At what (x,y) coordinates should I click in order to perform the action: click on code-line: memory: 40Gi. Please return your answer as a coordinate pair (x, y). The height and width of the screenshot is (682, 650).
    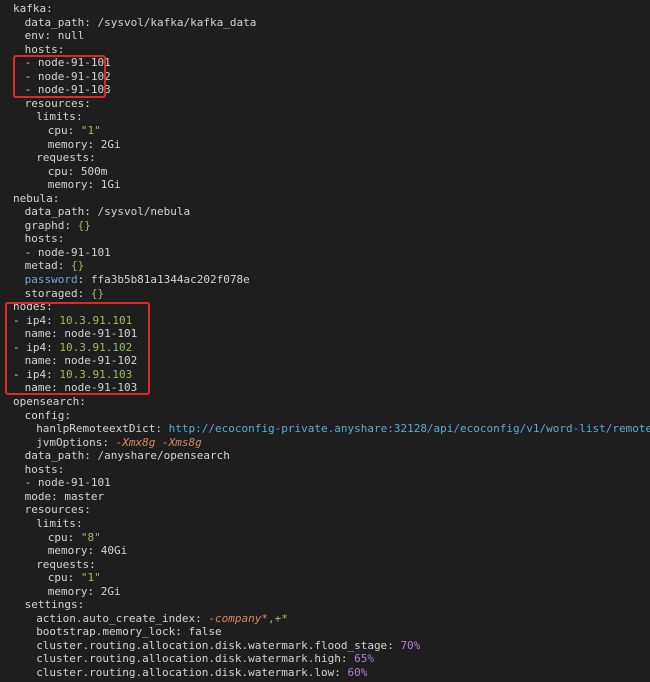
    Looking at the image, I should click on (88, 551).